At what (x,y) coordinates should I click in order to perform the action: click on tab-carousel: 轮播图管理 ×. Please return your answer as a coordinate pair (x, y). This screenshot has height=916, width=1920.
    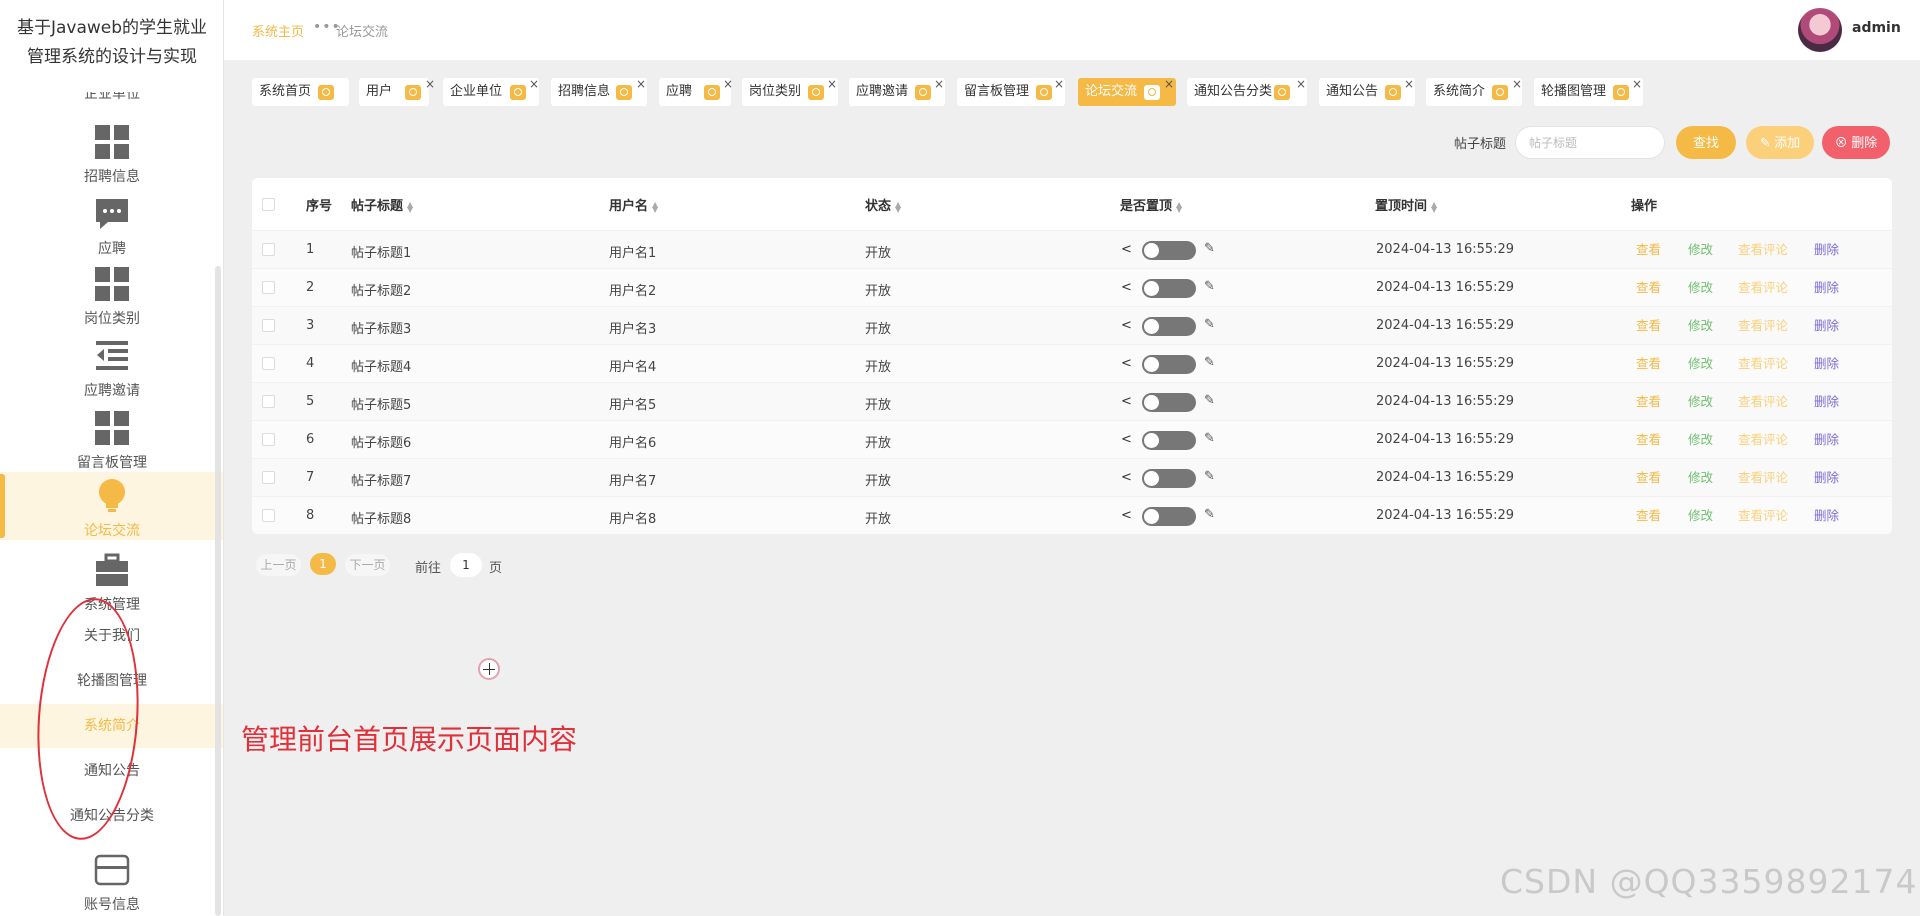
    Looking at the image, I should click on (1588, 91).